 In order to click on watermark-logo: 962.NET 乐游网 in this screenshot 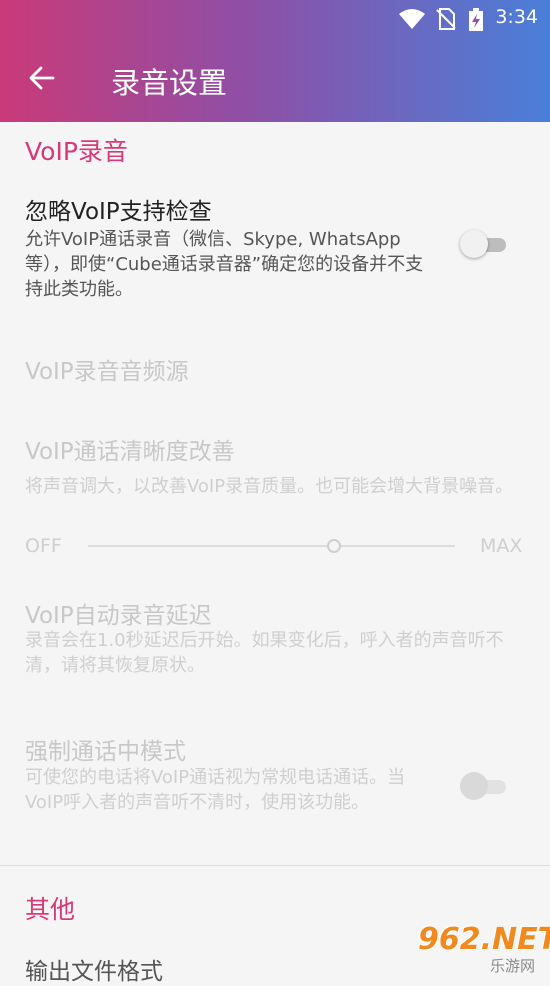, I will do `click(484, 948)`.